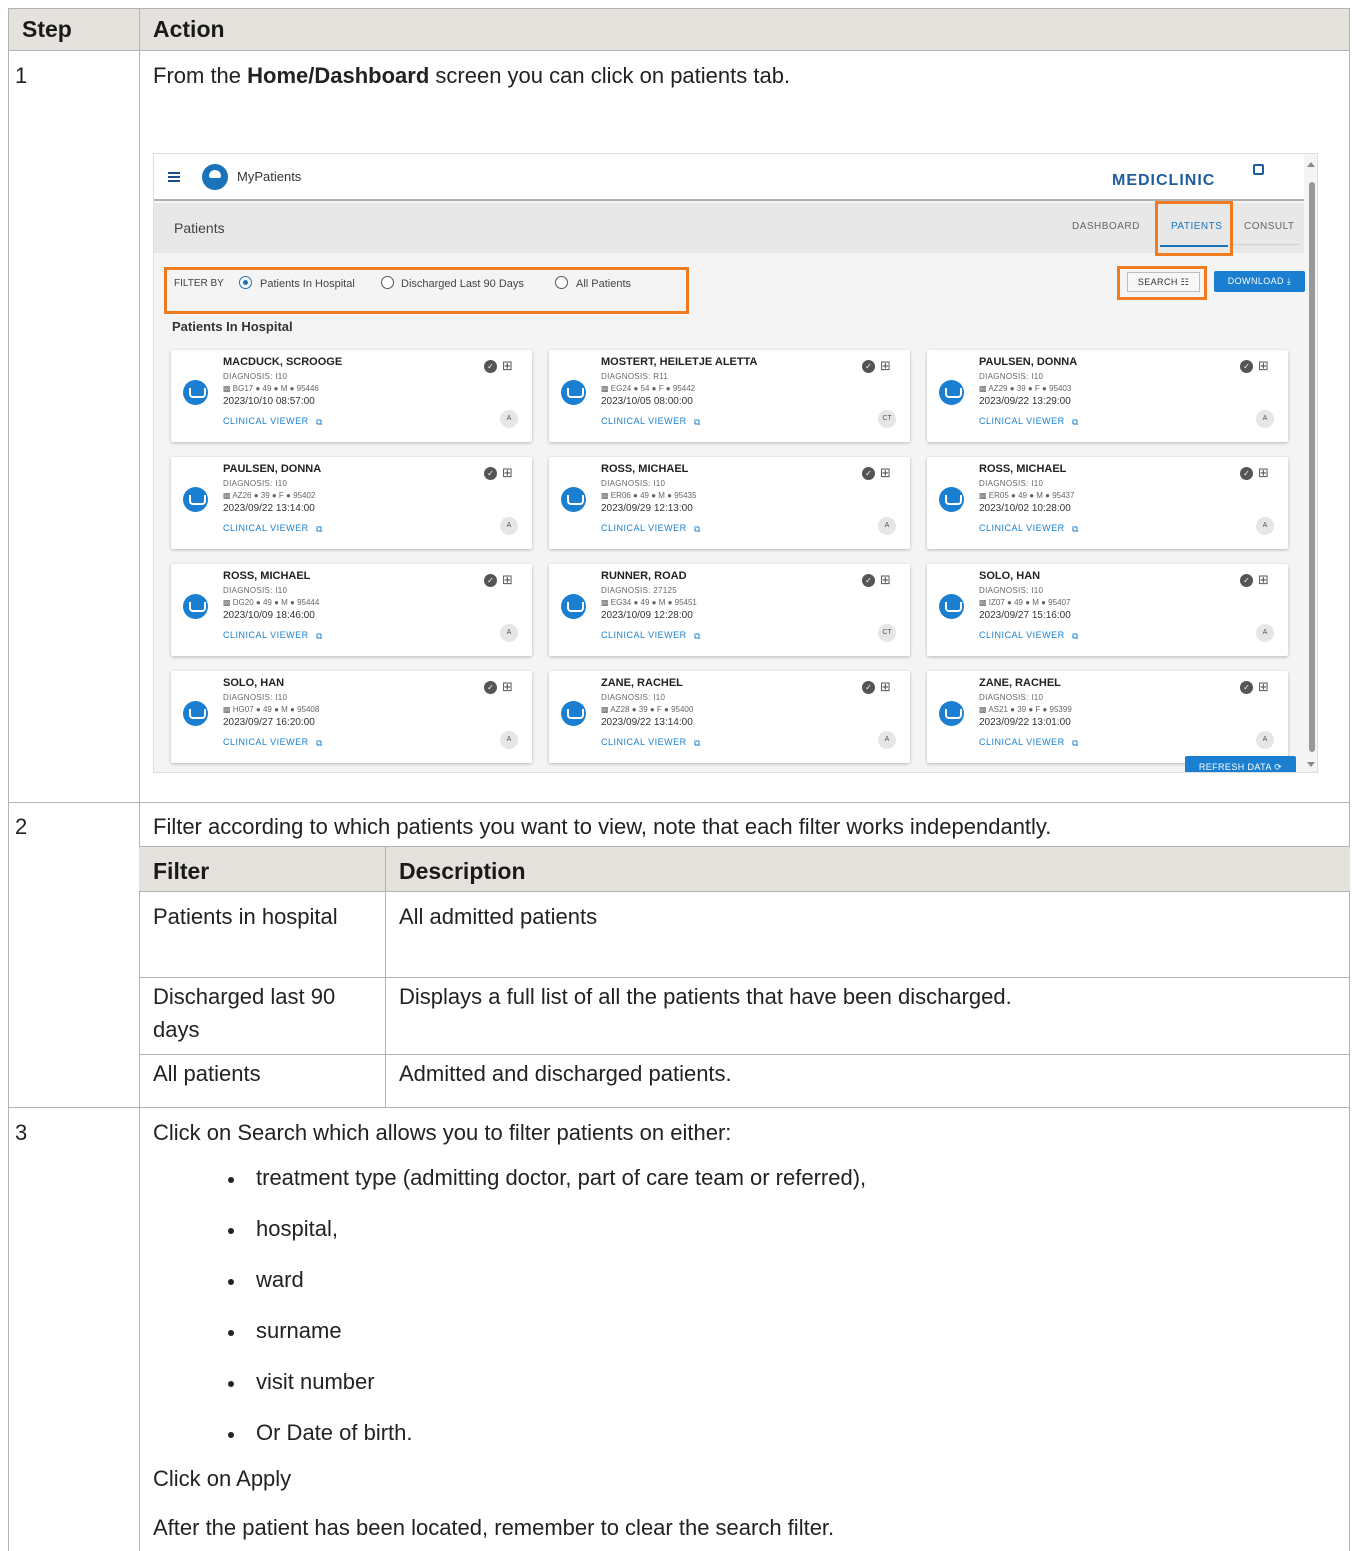  What do you see at coordinates (648, 388) in the screenshot?
I see `patient-bed-info: ▩ EG24 ● 54 ● F ● 95442` at bounding box center [648, 388].